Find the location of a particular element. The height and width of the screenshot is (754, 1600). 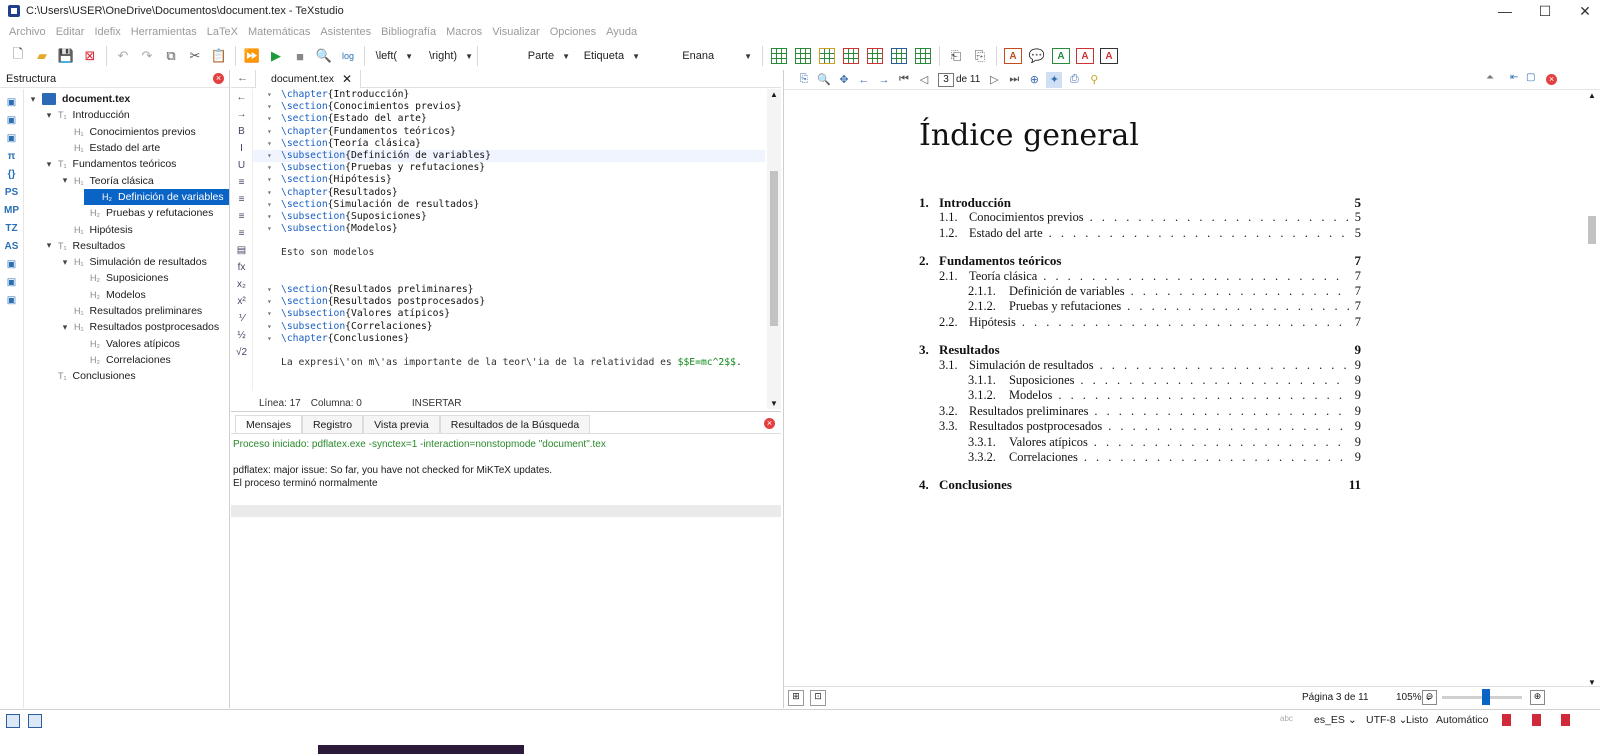

format-icon: I is located at coordinates (242, 148).